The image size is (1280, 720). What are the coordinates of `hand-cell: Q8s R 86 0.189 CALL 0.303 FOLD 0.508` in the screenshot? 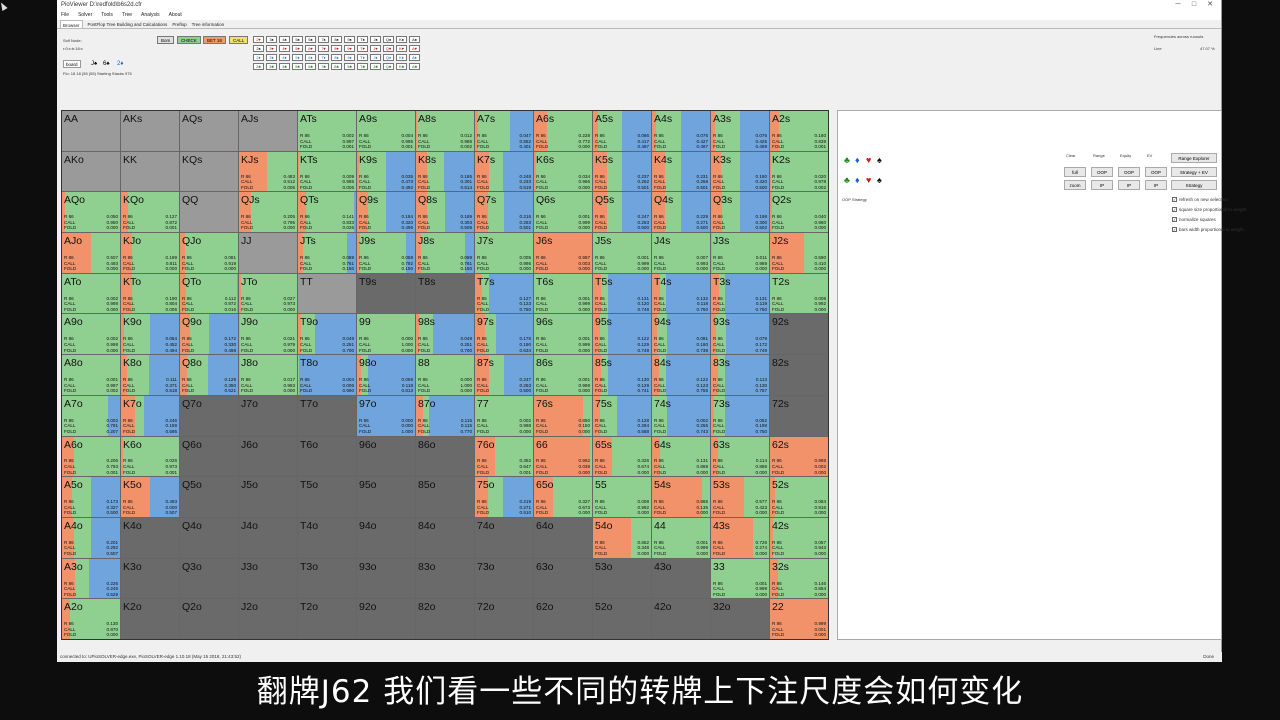 It's located at (445, 212).